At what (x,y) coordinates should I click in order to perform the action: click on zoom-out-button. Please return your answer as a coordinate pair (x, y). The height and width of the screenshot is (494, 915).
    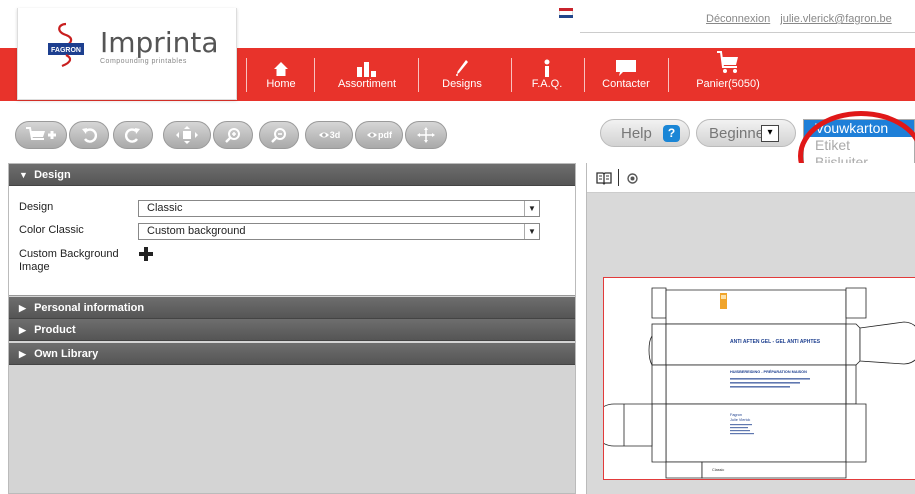
    Looking at the image, I should click on (279, 135).